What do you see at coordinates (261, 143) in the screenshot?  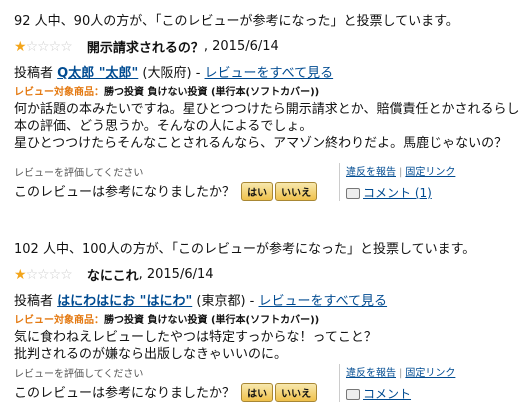 I see `review-body-line: 星ひとつつけたらそんなことされるんなら、アマゾン終わりだよ。馬鹿じゃないの？` at bounding box center [261, 143].